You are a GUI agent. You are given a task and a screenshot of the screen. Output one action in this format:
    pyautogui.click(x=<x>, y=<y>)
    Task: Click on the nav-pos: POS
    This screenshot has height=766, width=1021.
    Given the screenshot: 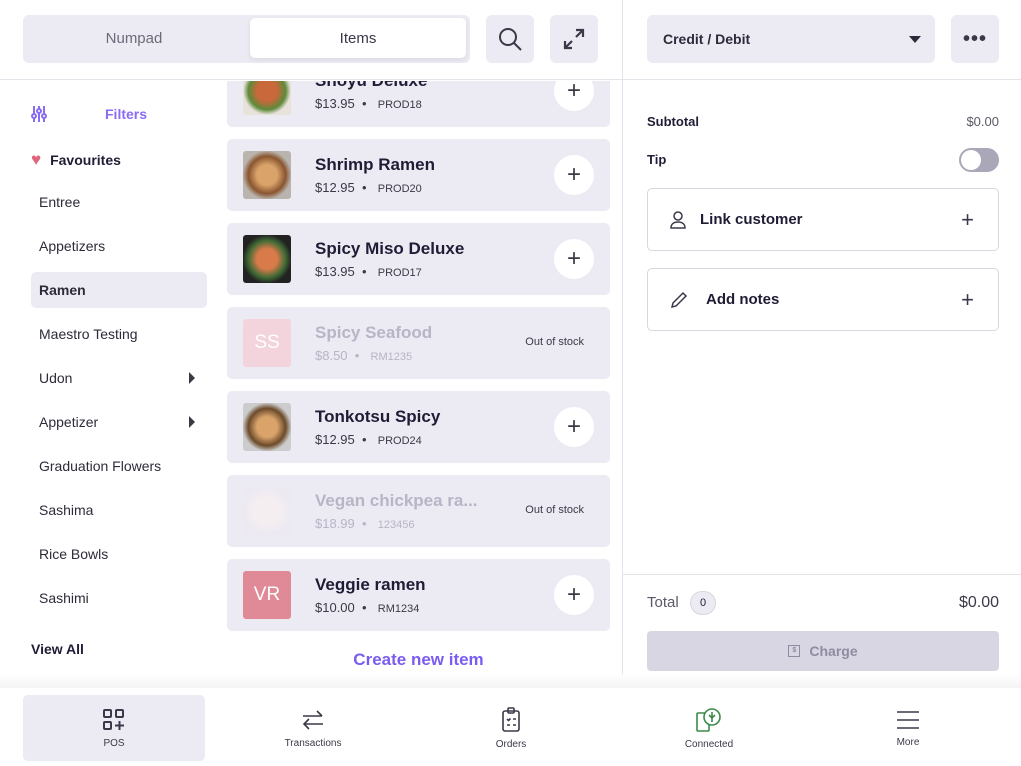 What is the action you would take?
    pyautogui.click(x=114, y=728)
    